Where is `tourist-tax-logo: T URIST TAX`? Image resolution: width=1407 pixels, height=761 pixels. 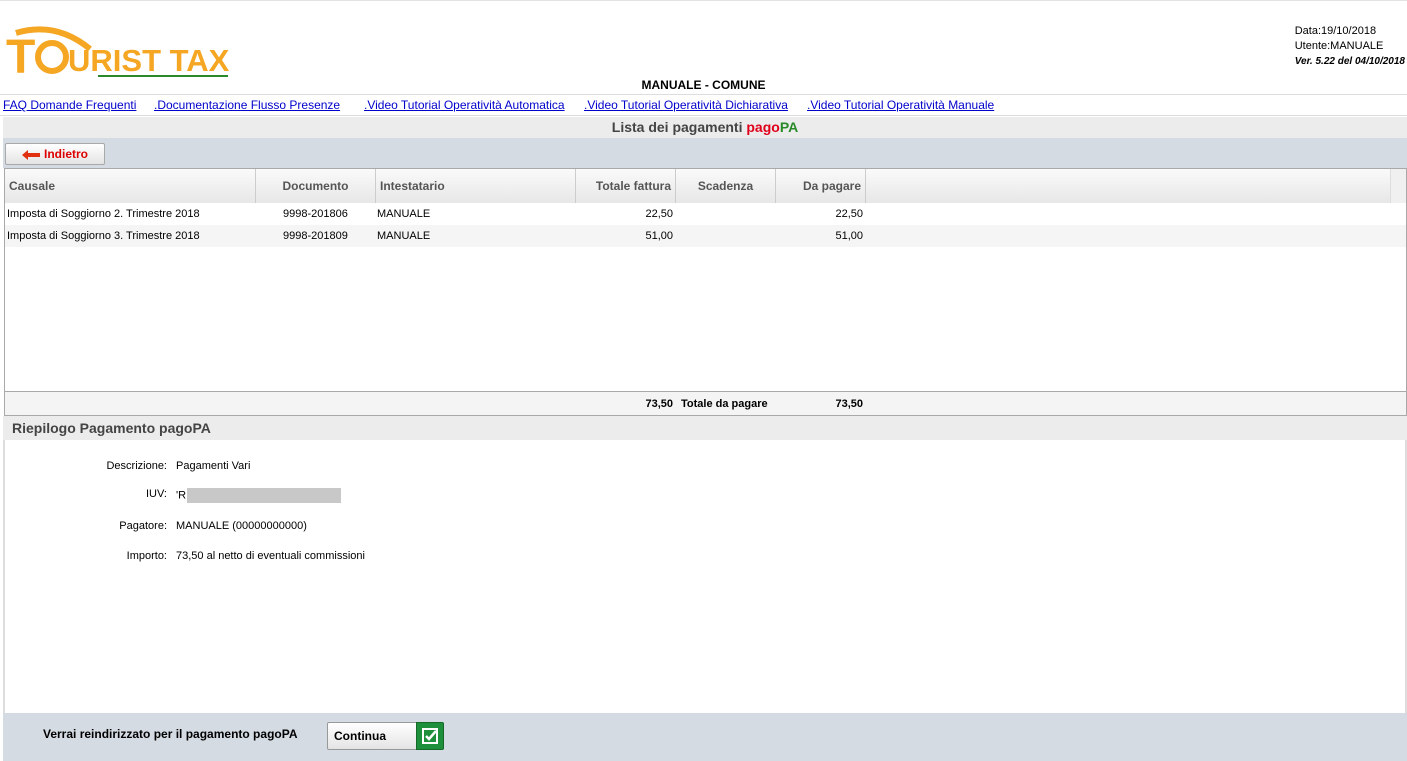
tourist-tax-logo: T URIST TAX is located at coordinates (118, 53).